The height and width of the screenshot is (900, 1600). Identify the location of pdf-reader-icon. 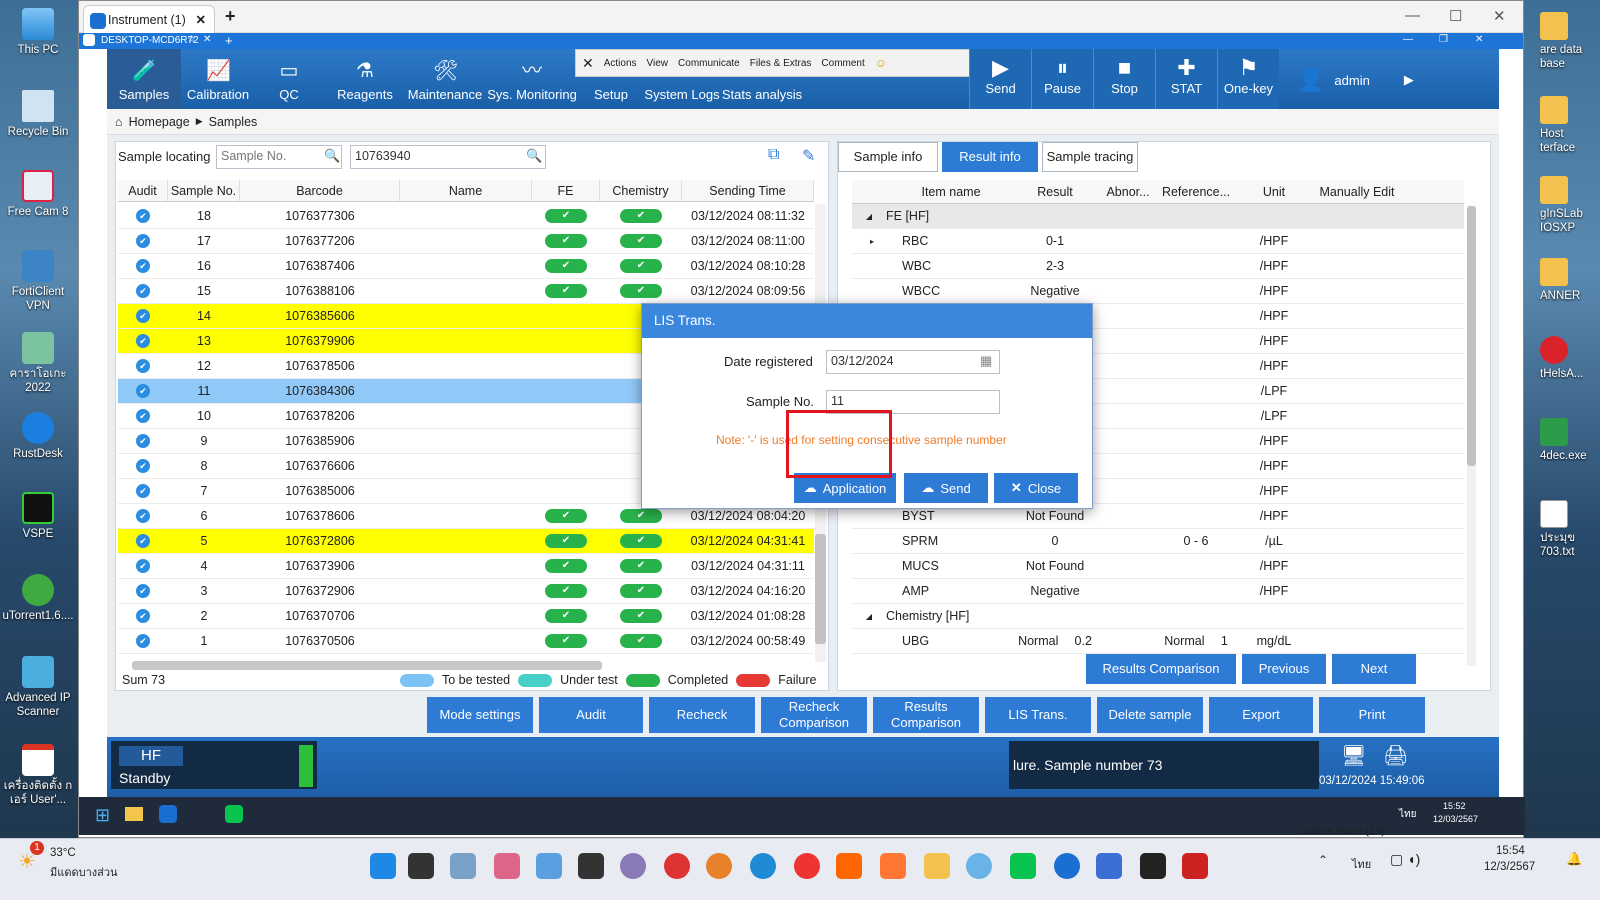
(1195, 866).